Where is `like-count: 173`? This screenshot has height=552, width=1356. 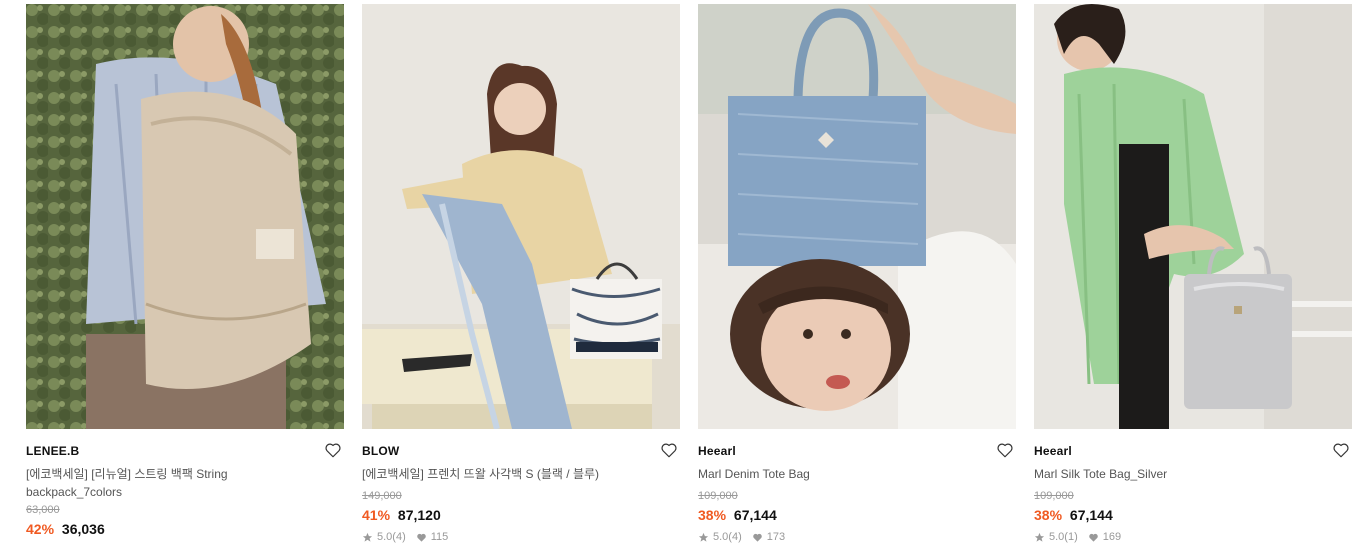 like-count: 173 is located at coordinates (776, 537).